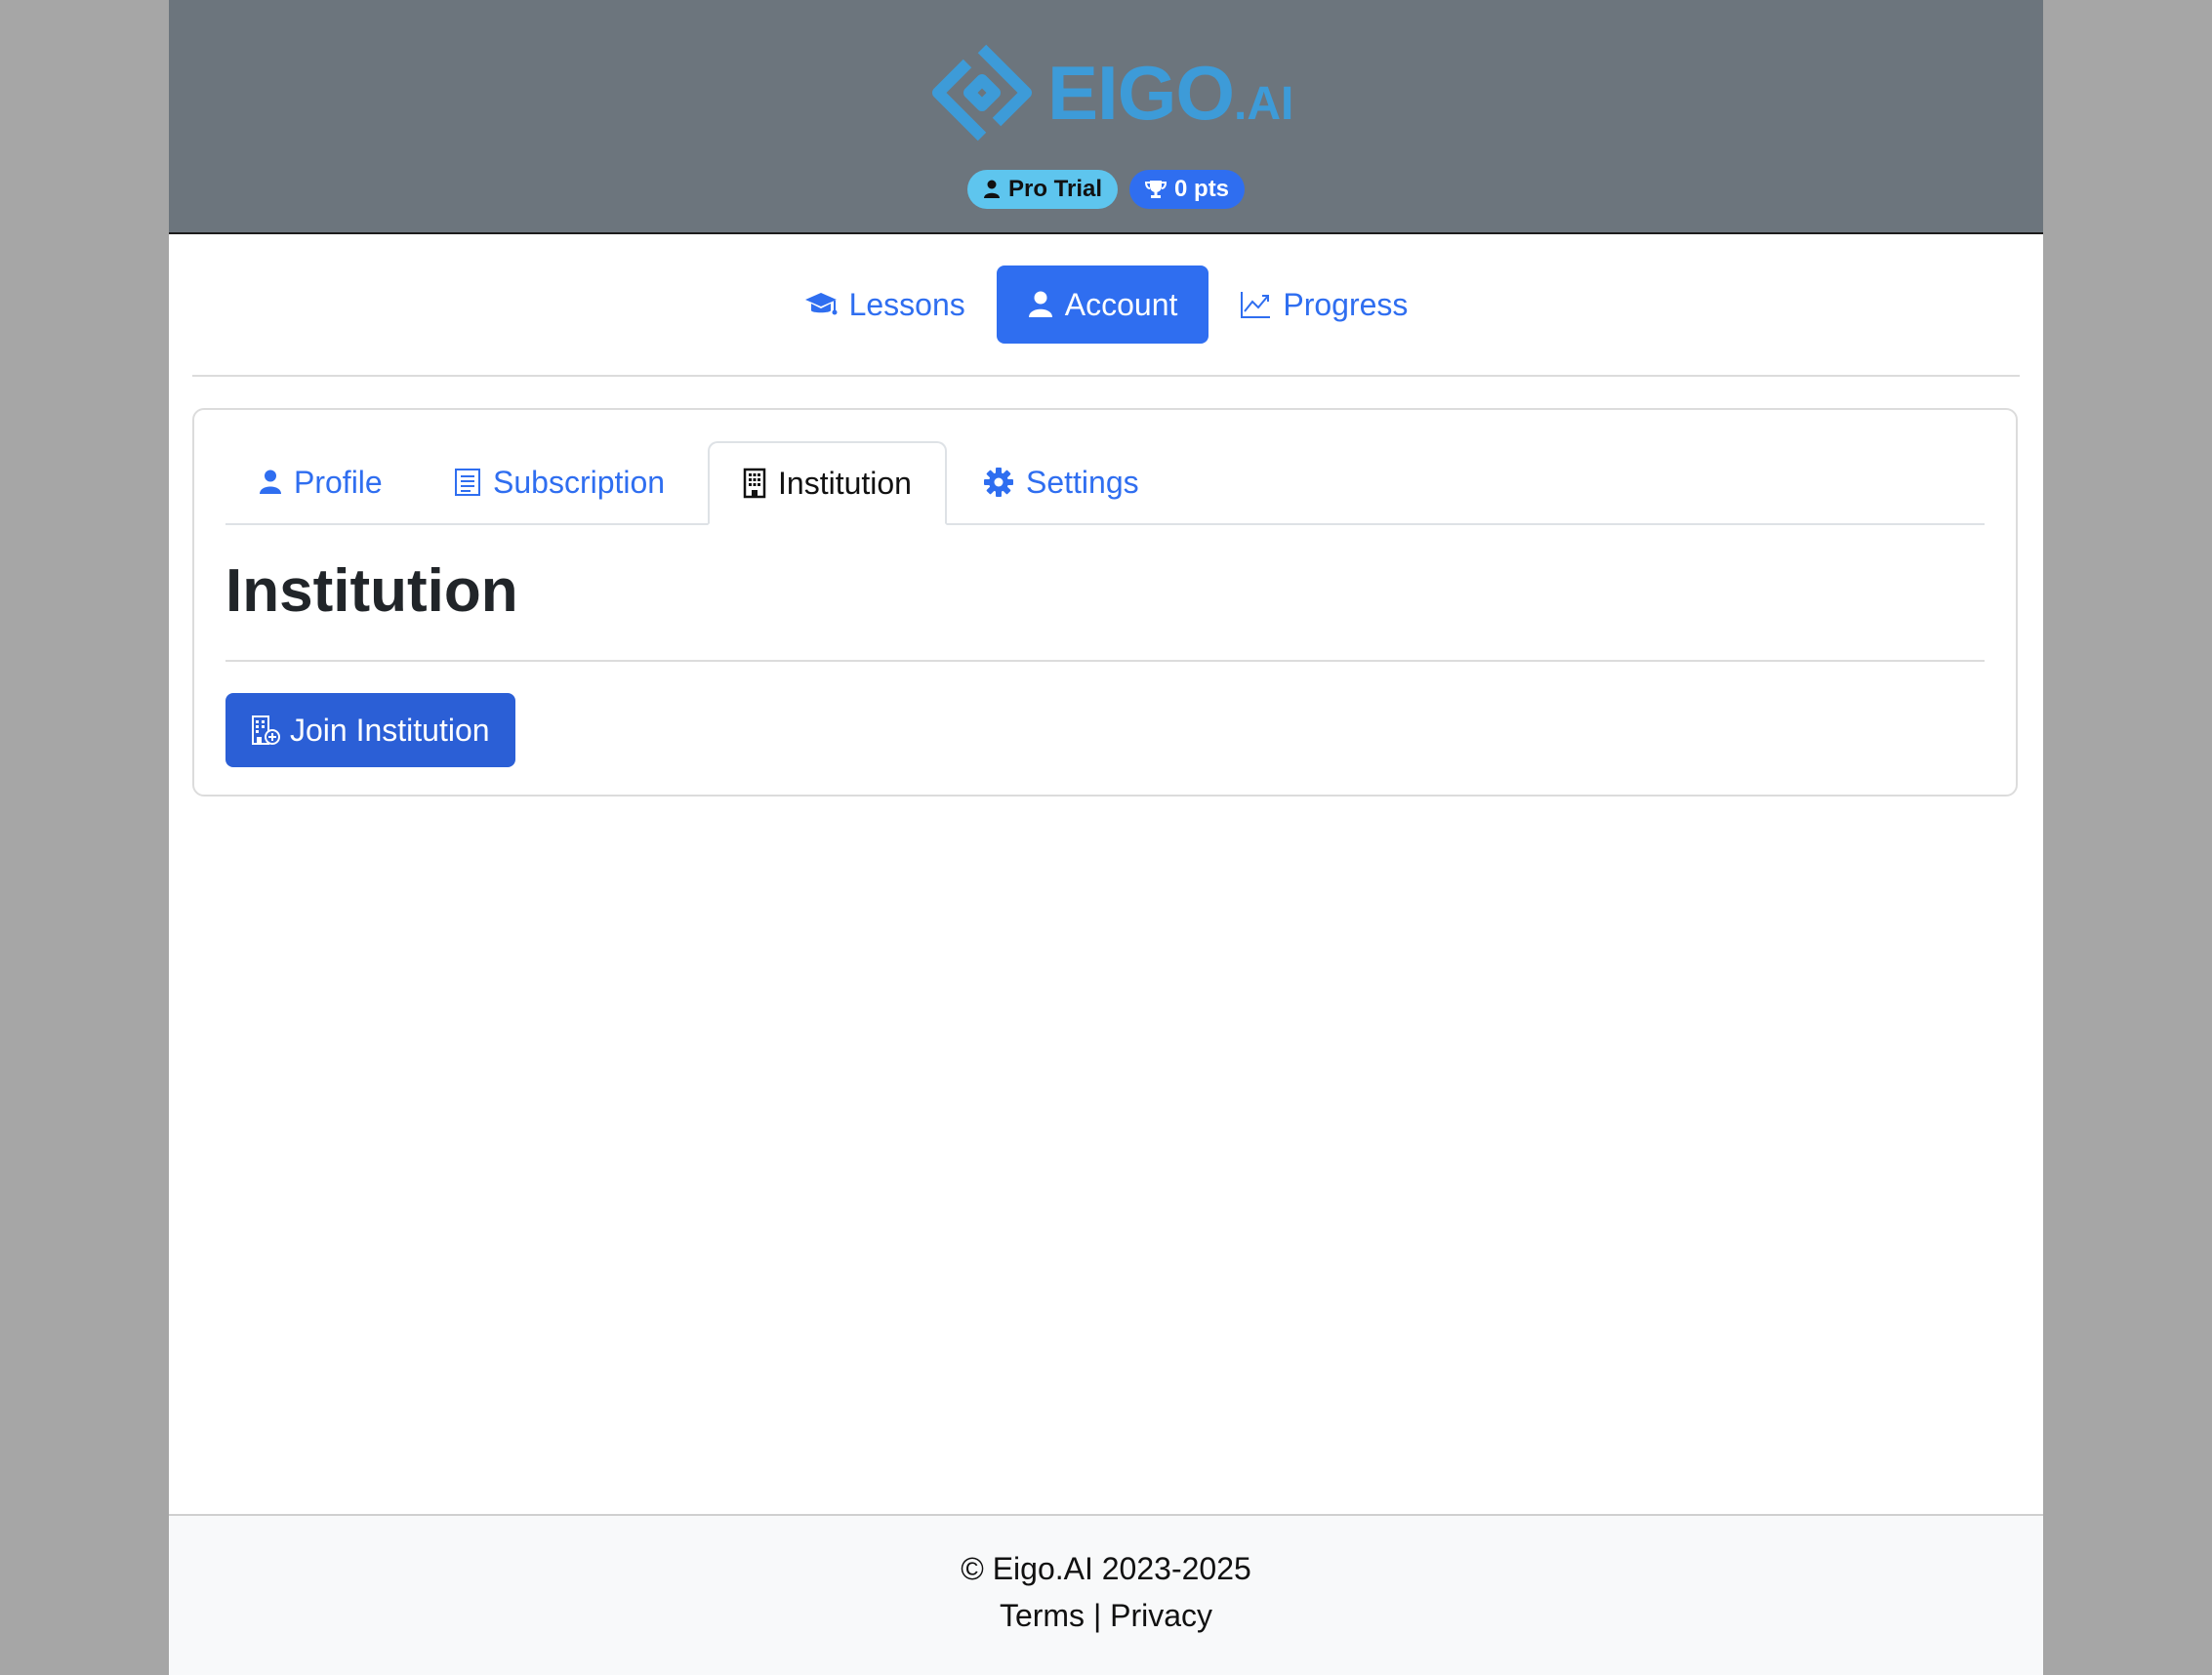 The width and height of the screenshot is (2212, 1675). I want to click on receipt-icon, so click(467, 482).